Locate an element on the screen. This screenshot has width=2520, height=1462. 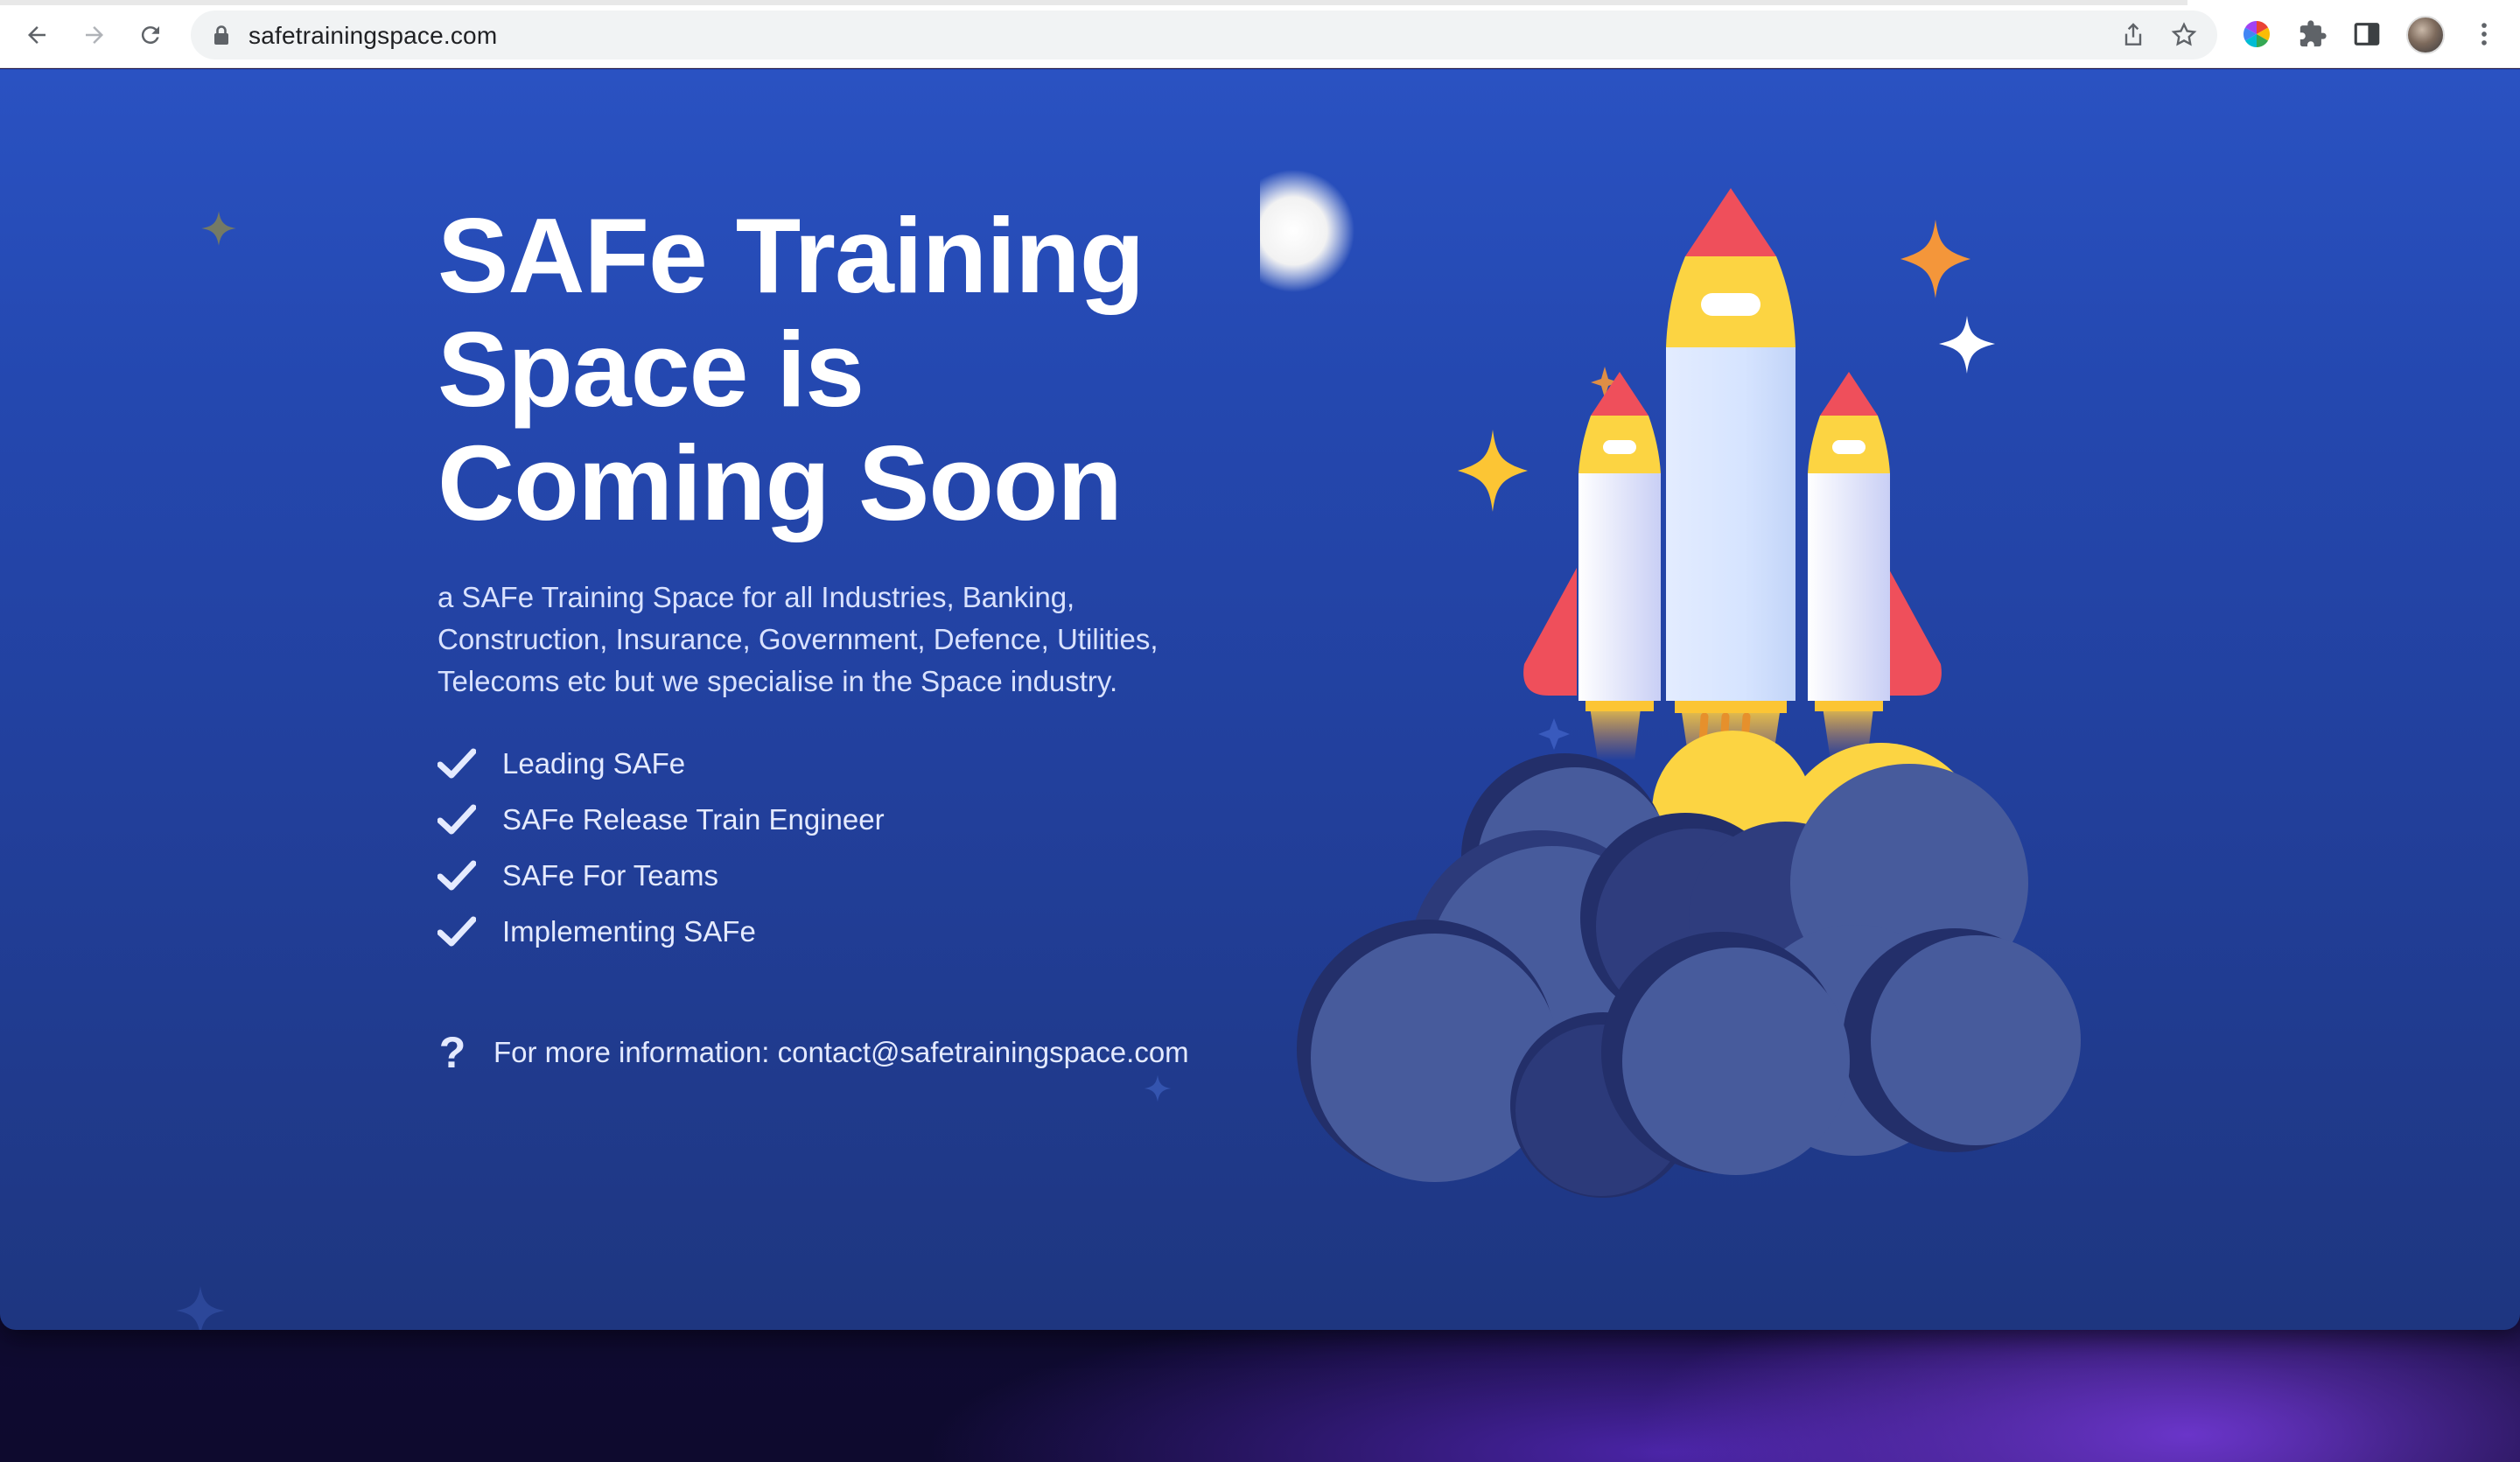
right-booster-body is located at coordinates (1849, 587).